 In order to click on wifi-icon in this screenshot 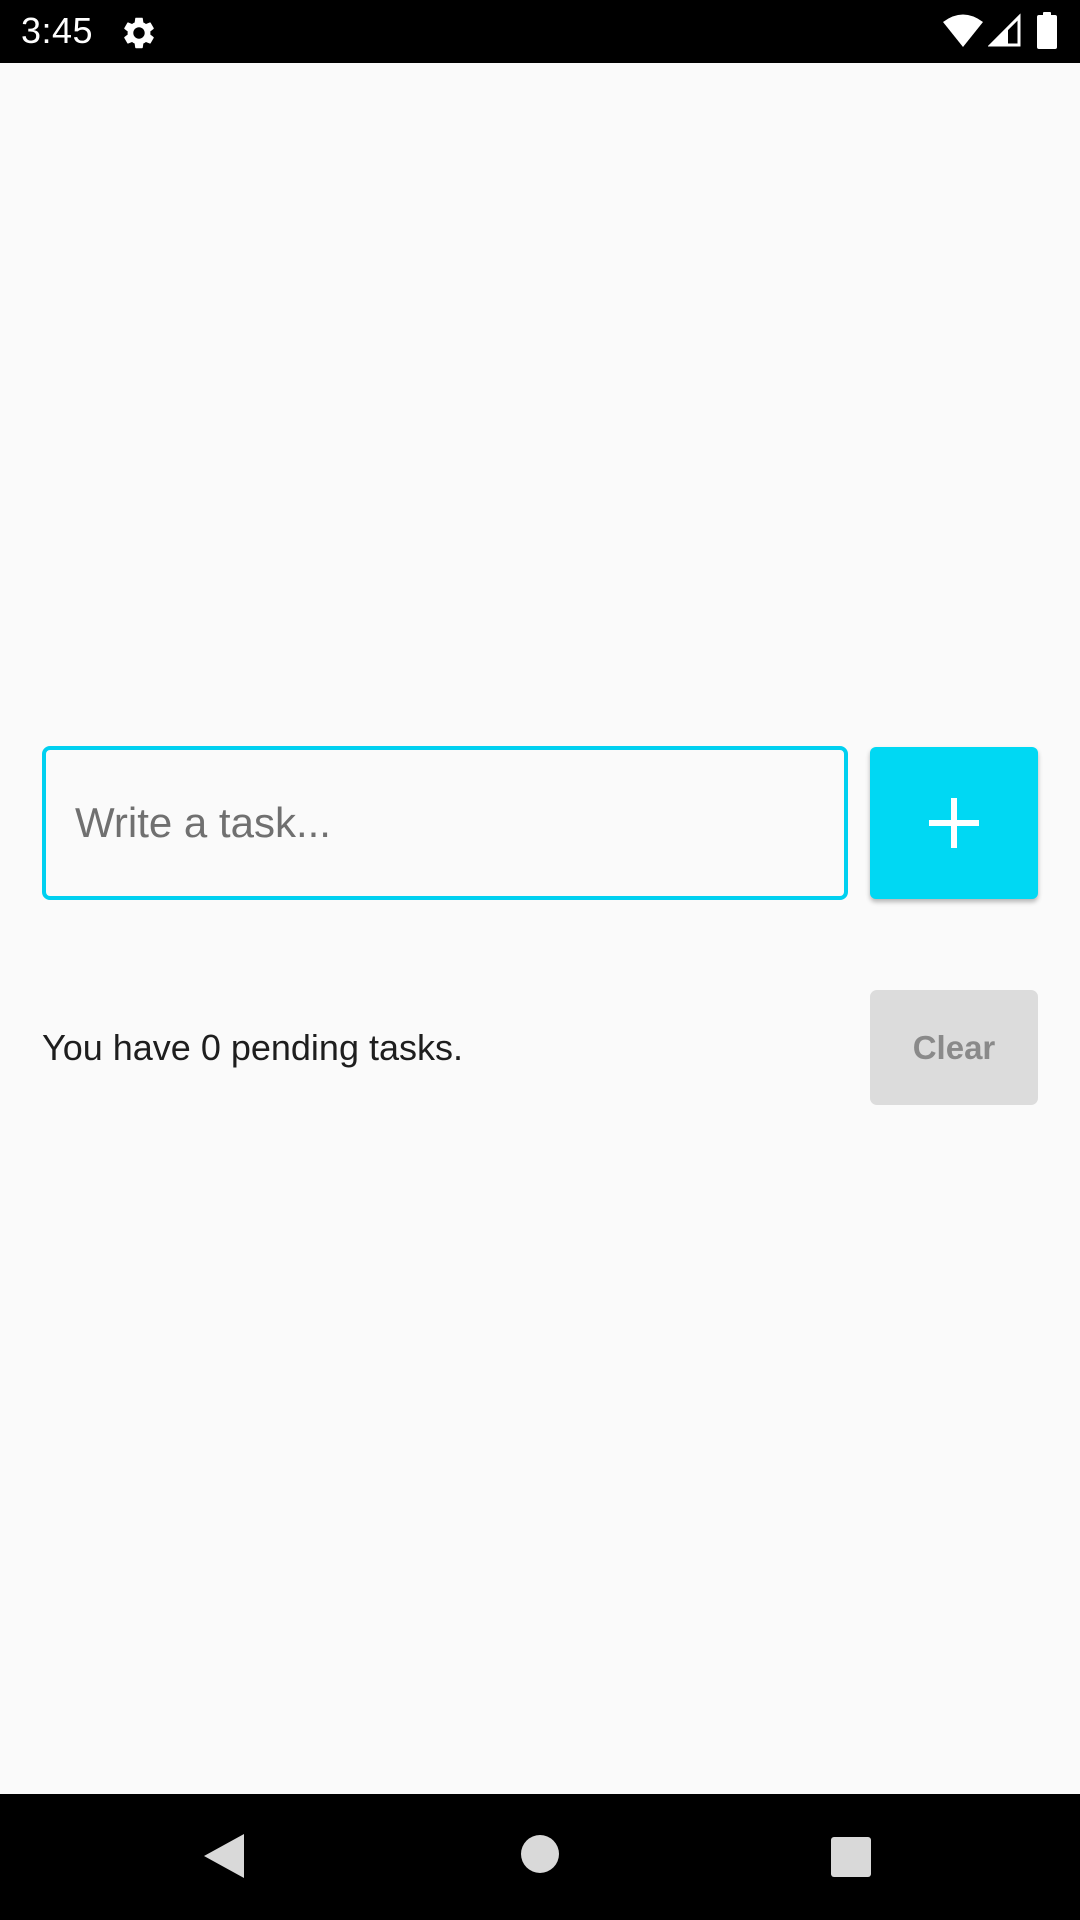, I will do `click(963, 30)`.